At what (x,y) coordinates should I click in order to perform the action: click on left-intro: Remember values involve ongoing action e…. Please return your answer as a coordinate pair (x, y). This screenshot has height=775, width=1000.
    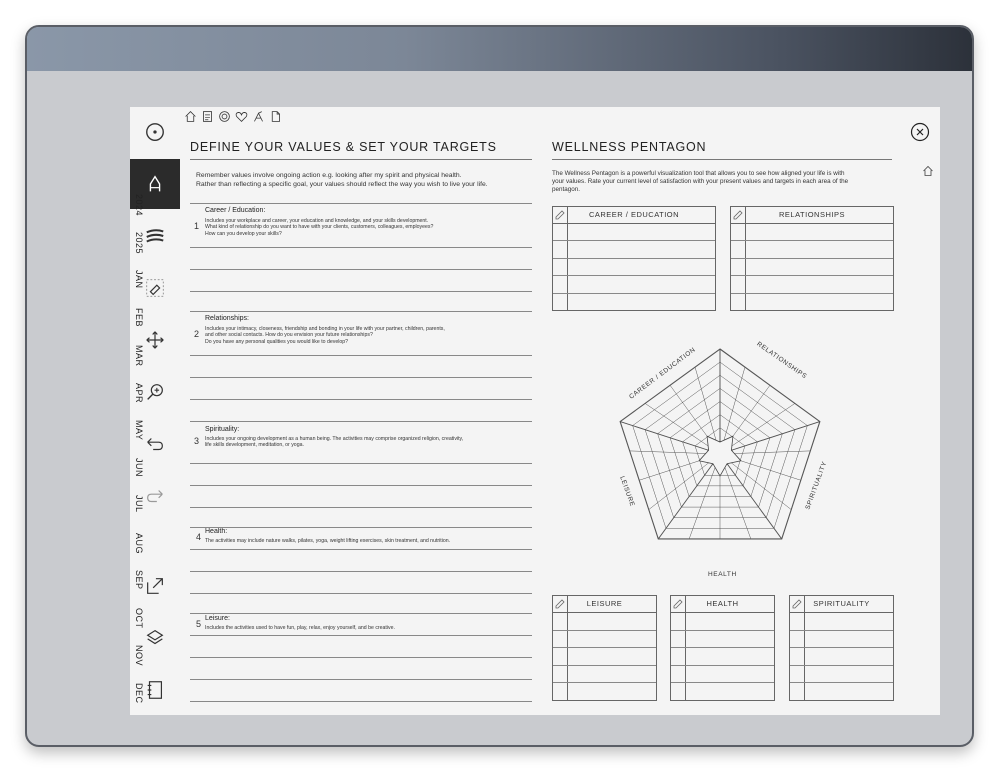
    Looking at the image, I should click on (342, 180).